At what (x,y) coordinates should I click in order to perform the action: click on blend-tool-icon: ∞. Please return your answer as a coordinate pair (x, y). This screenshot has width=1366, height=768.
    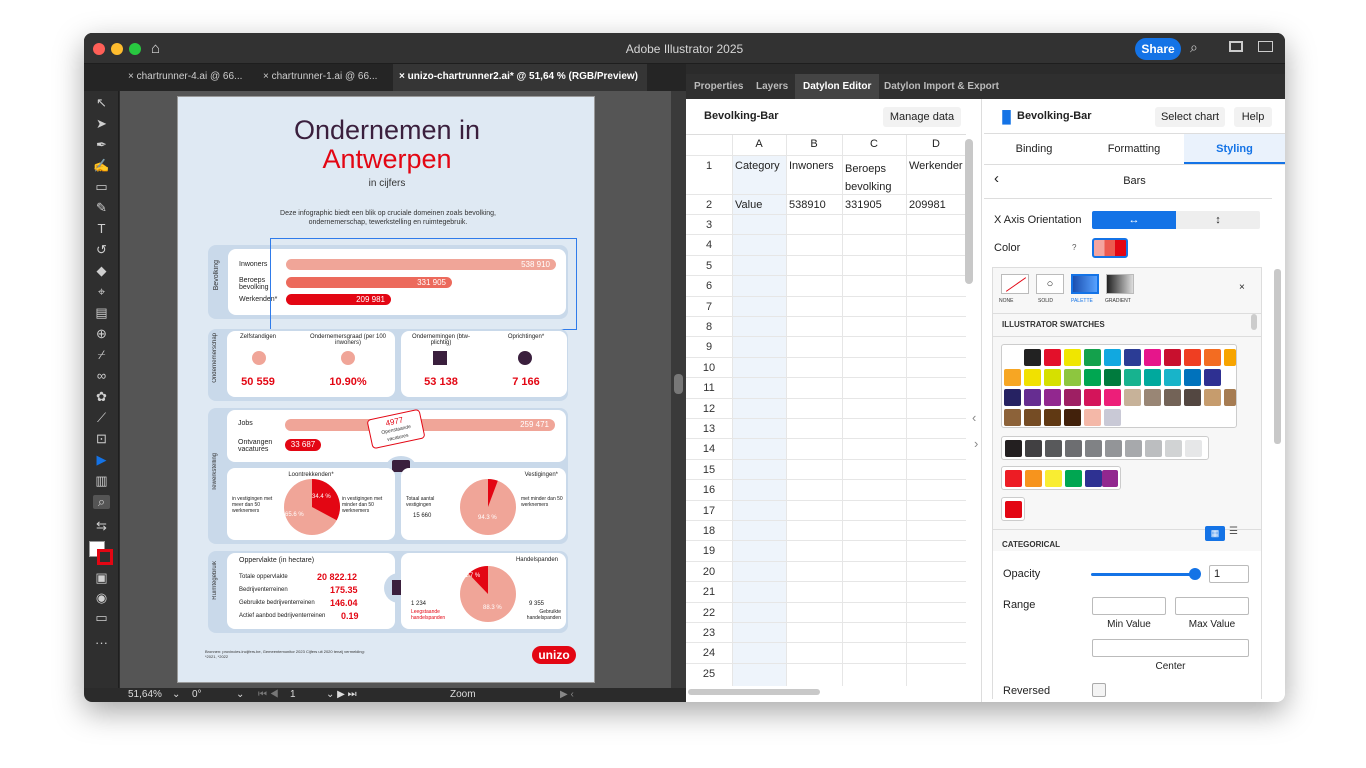
    Looking at the image, I should click on (101, 376).